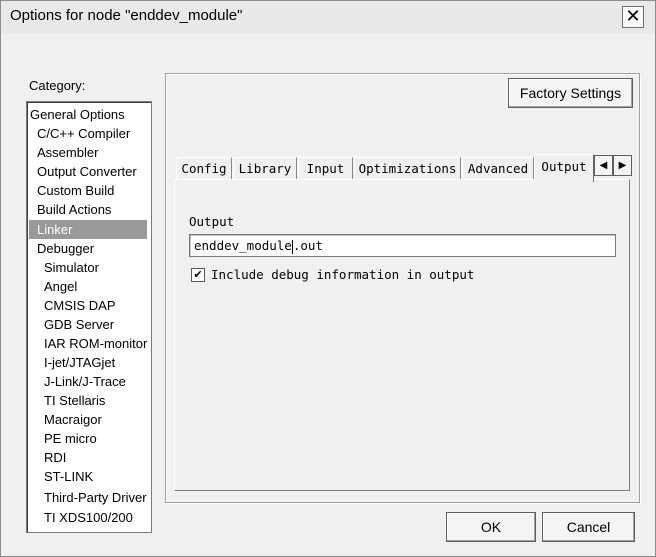 The image size is (656, 557). Describe the element at coordinates (79, 362) in the screenshot. I see `category-item-i-jet: I-jet/JTAGjet` at that location.